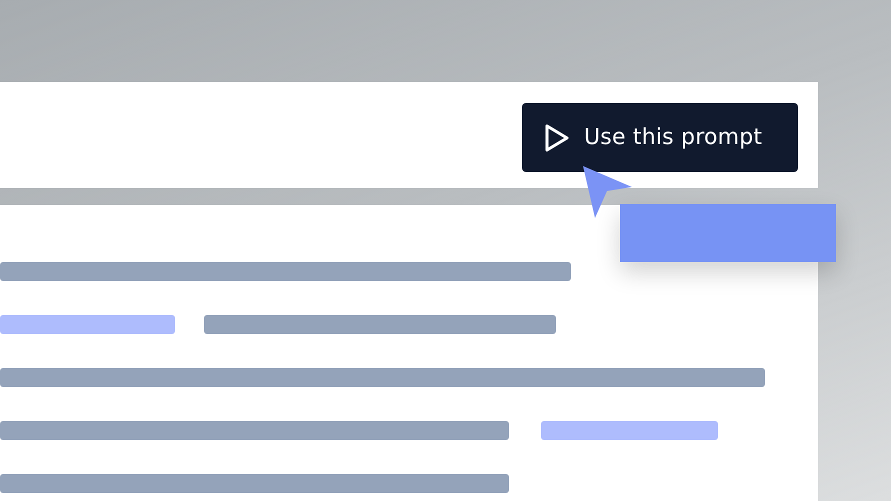 This screenshot has width=891, height=501. Describe the element at coordinates (557, 137) in the screenshot. I see `play-icon` at that location.